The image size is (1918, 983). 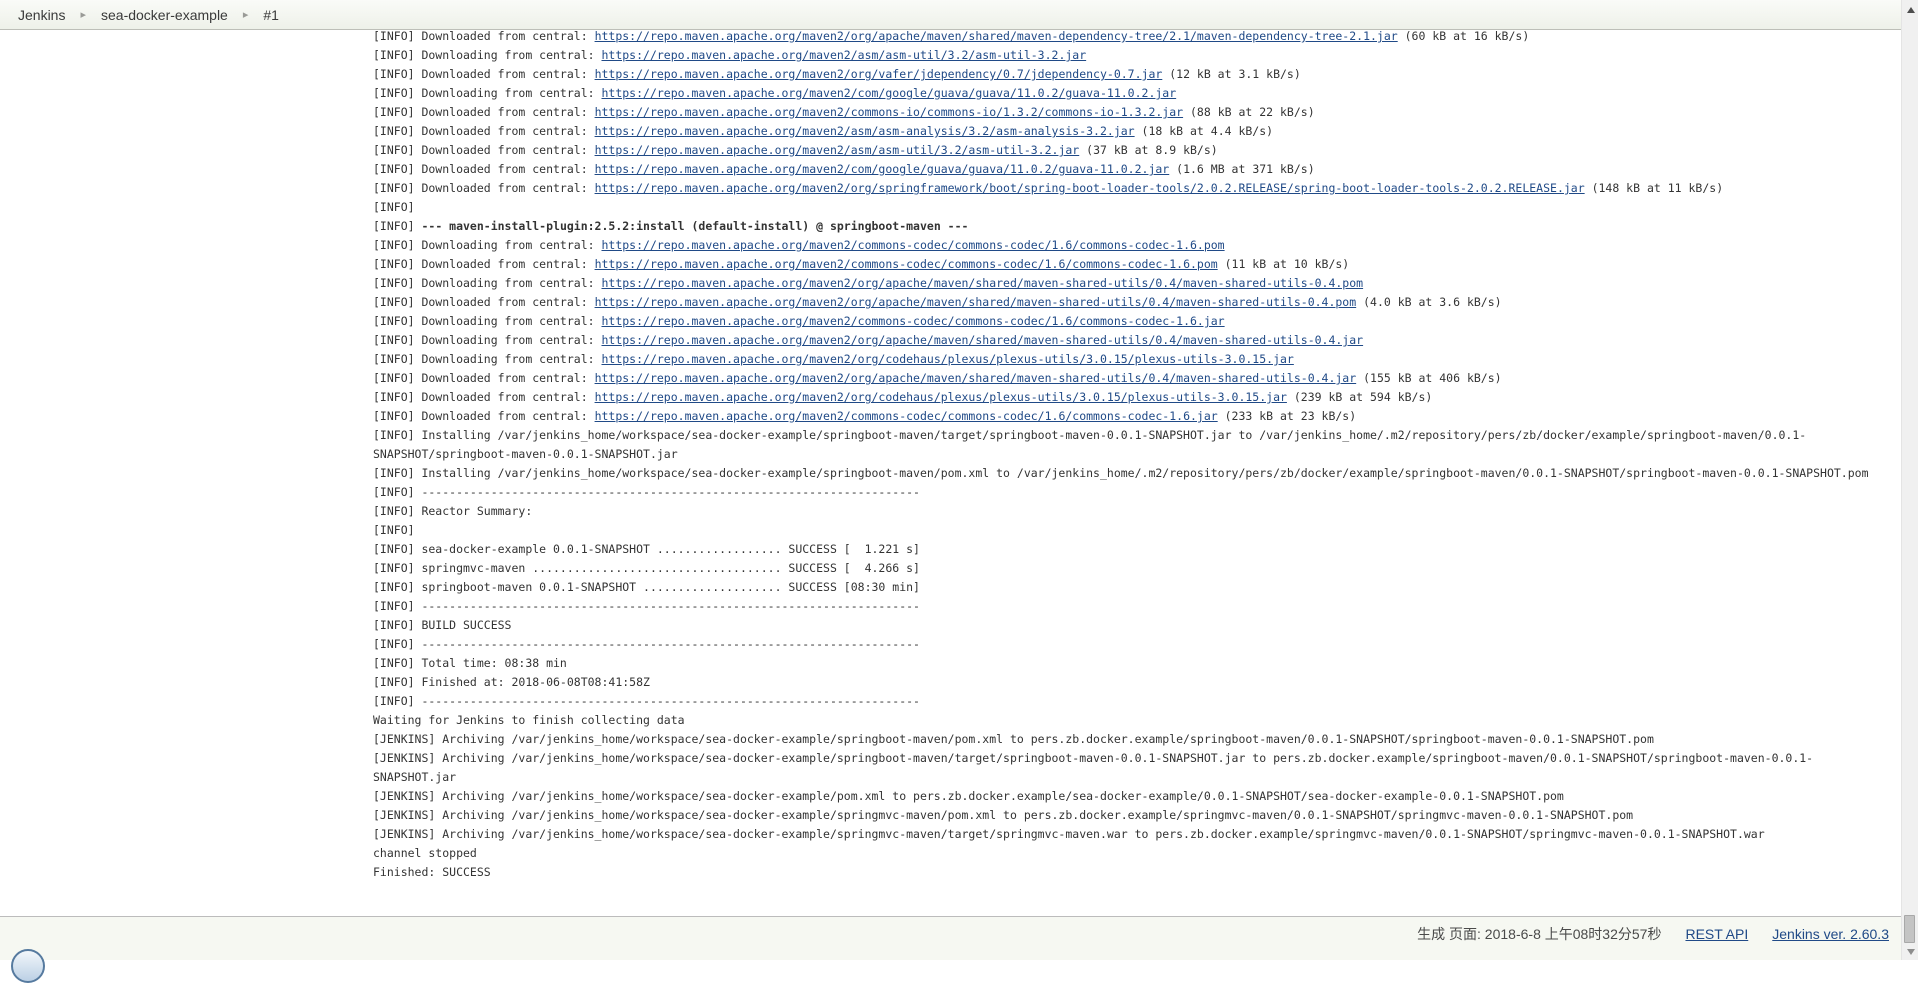 What do you see at coordinates (28, 966) in the screenshot?
I see `balloon-icon` at bounding box center [28, 966].